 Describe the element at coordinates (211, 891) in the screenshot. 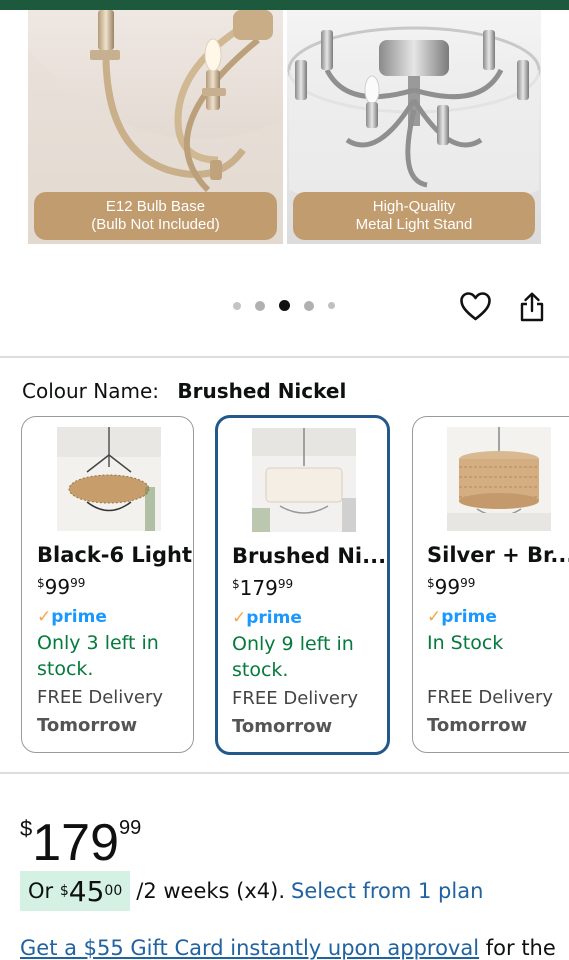

I see `installment-period: /2 weeks (x4).` at that location.